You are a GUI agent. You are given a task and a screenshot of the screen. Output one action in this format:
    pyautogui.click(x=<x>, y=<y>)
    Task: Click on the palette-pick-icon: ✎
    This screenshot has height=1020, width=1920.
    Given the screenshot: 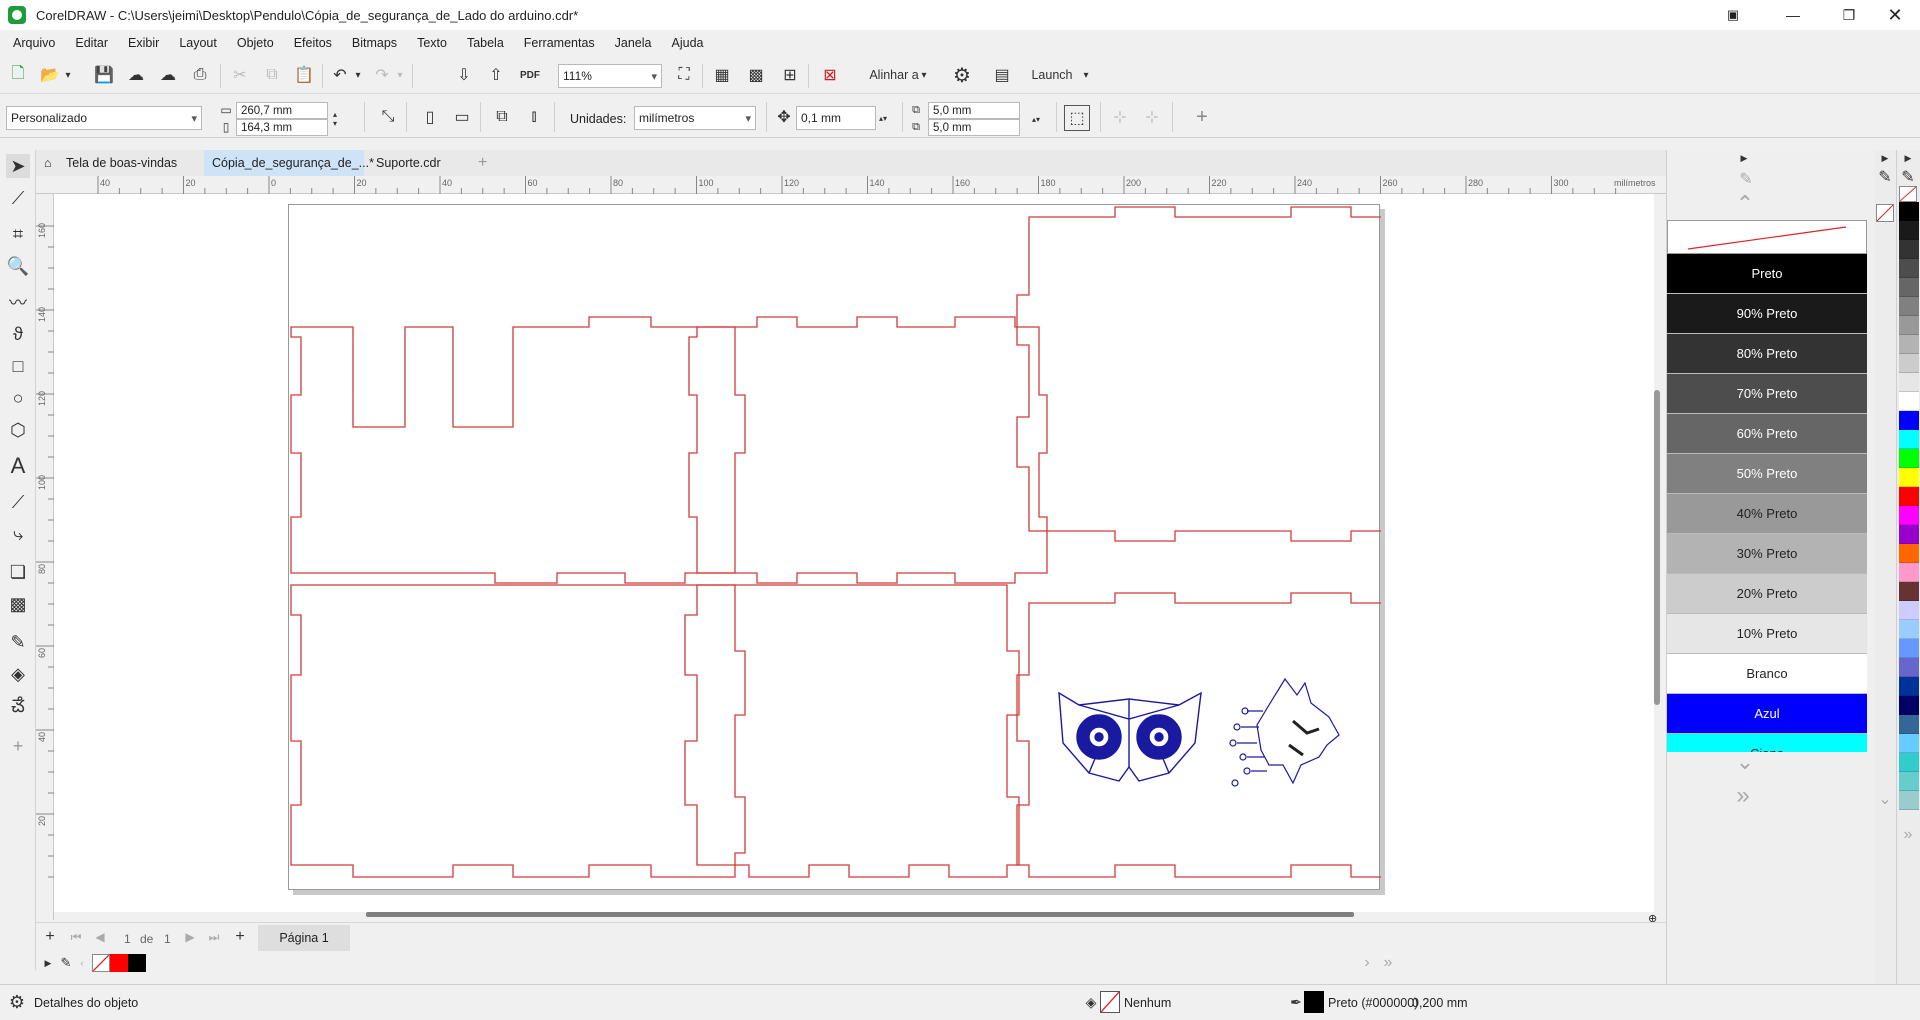 What is the action you would take?
    pyautogui.click(x=1908, y=177)
    